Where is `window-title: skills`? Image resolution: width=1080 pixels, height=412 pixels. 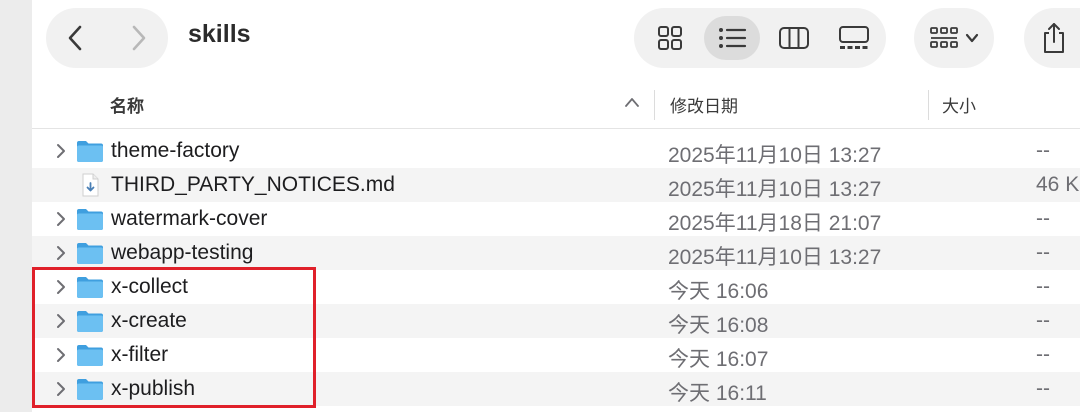 window-title: skills is located at coordinates (219, 34).